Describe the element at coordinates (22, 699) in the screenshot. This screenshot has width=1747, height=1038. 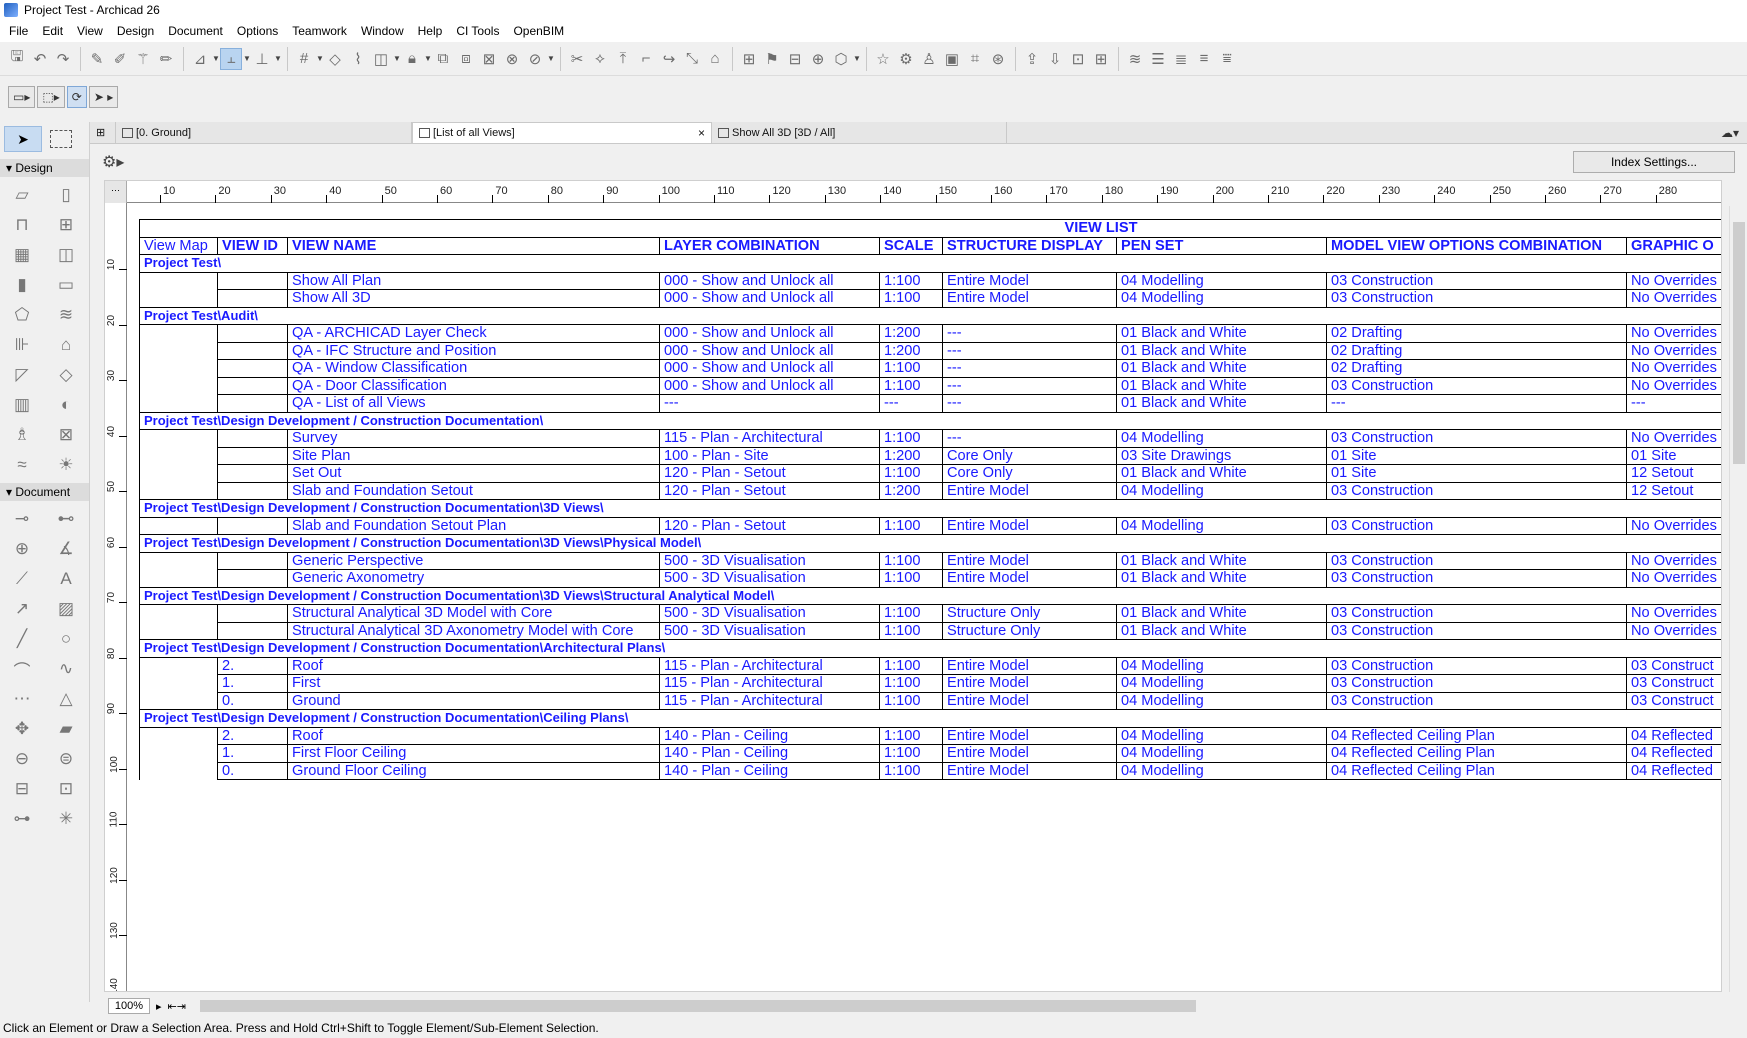
I see `hotspot-tool-icon: ⋯` at that location.